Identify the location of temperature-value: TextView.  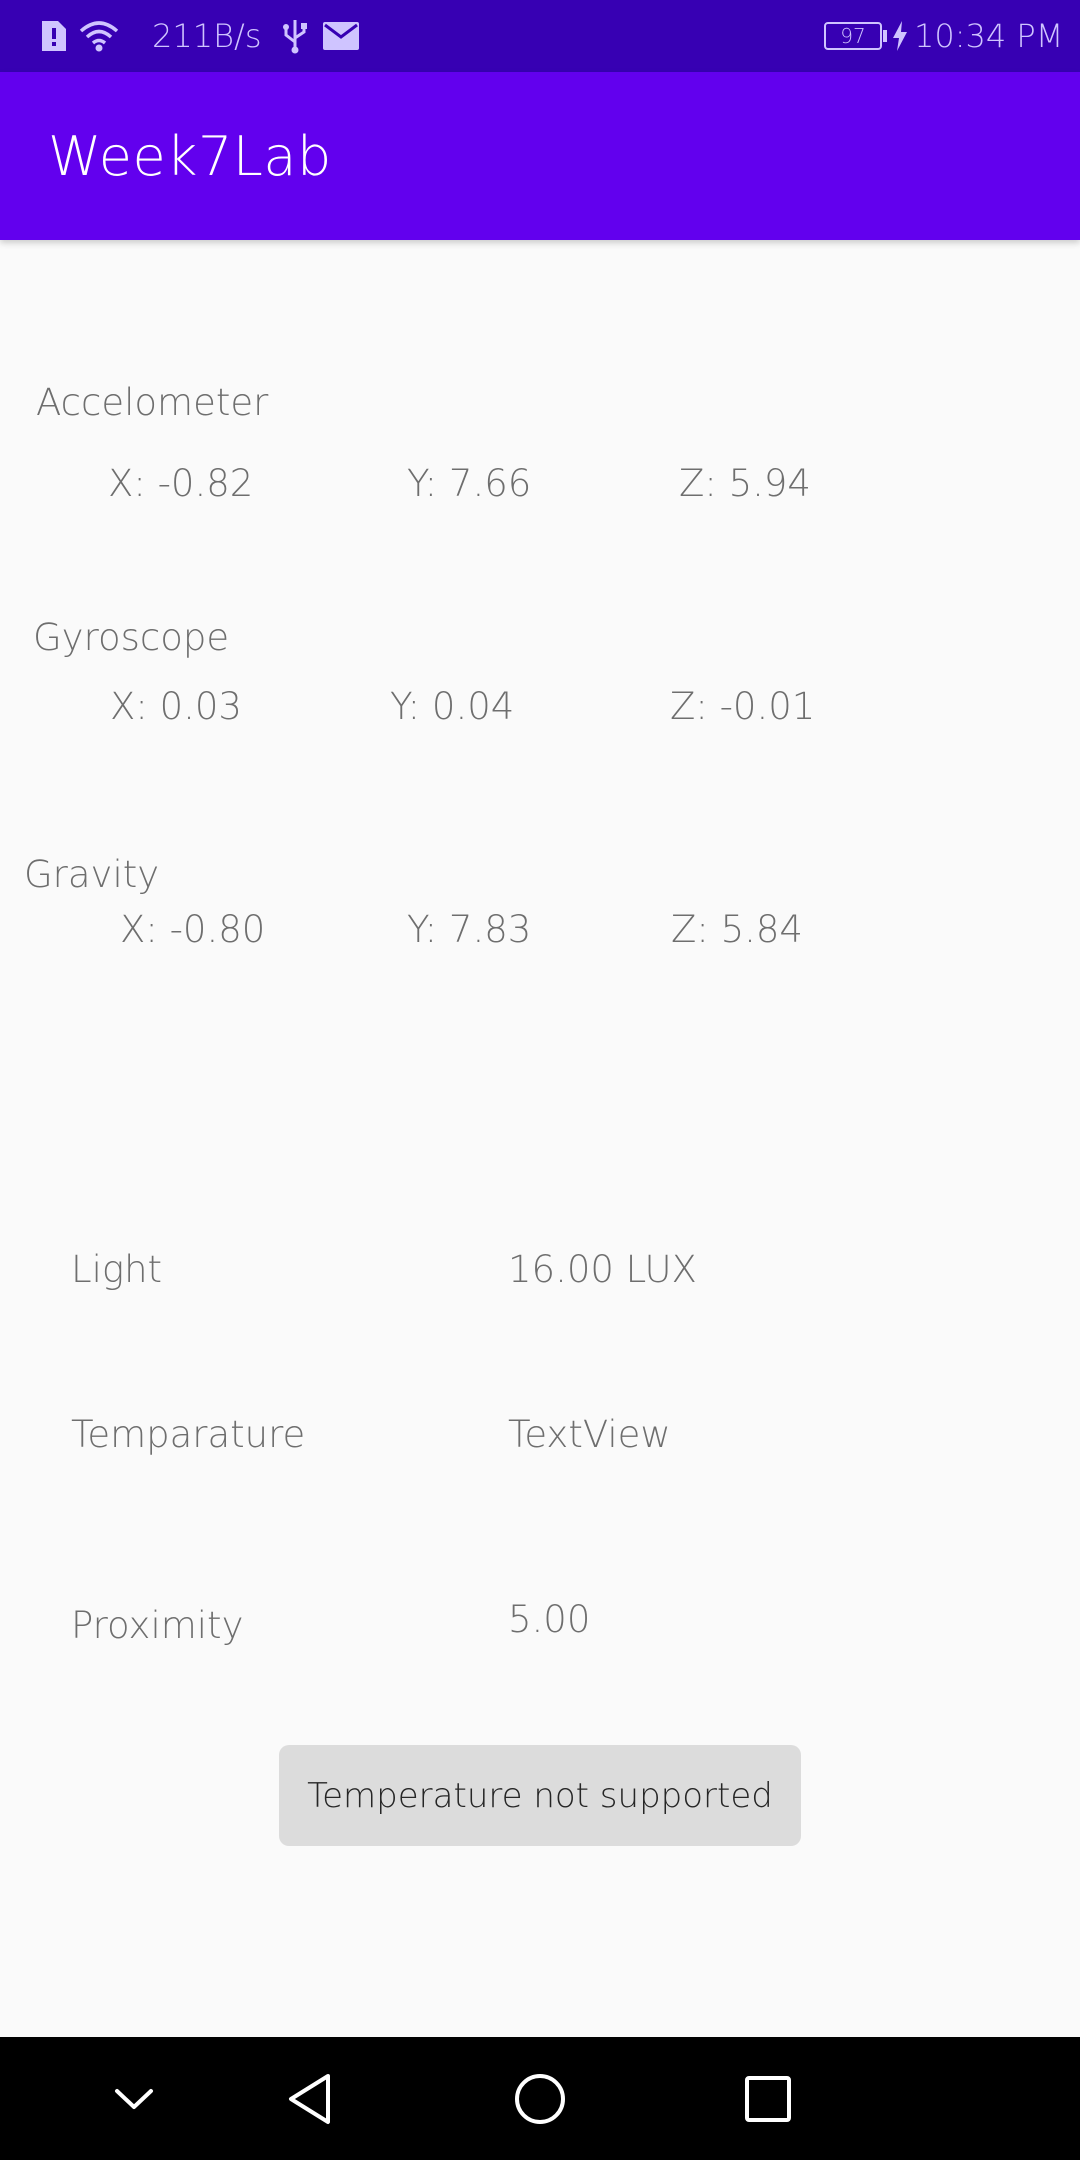
(589, 1434).